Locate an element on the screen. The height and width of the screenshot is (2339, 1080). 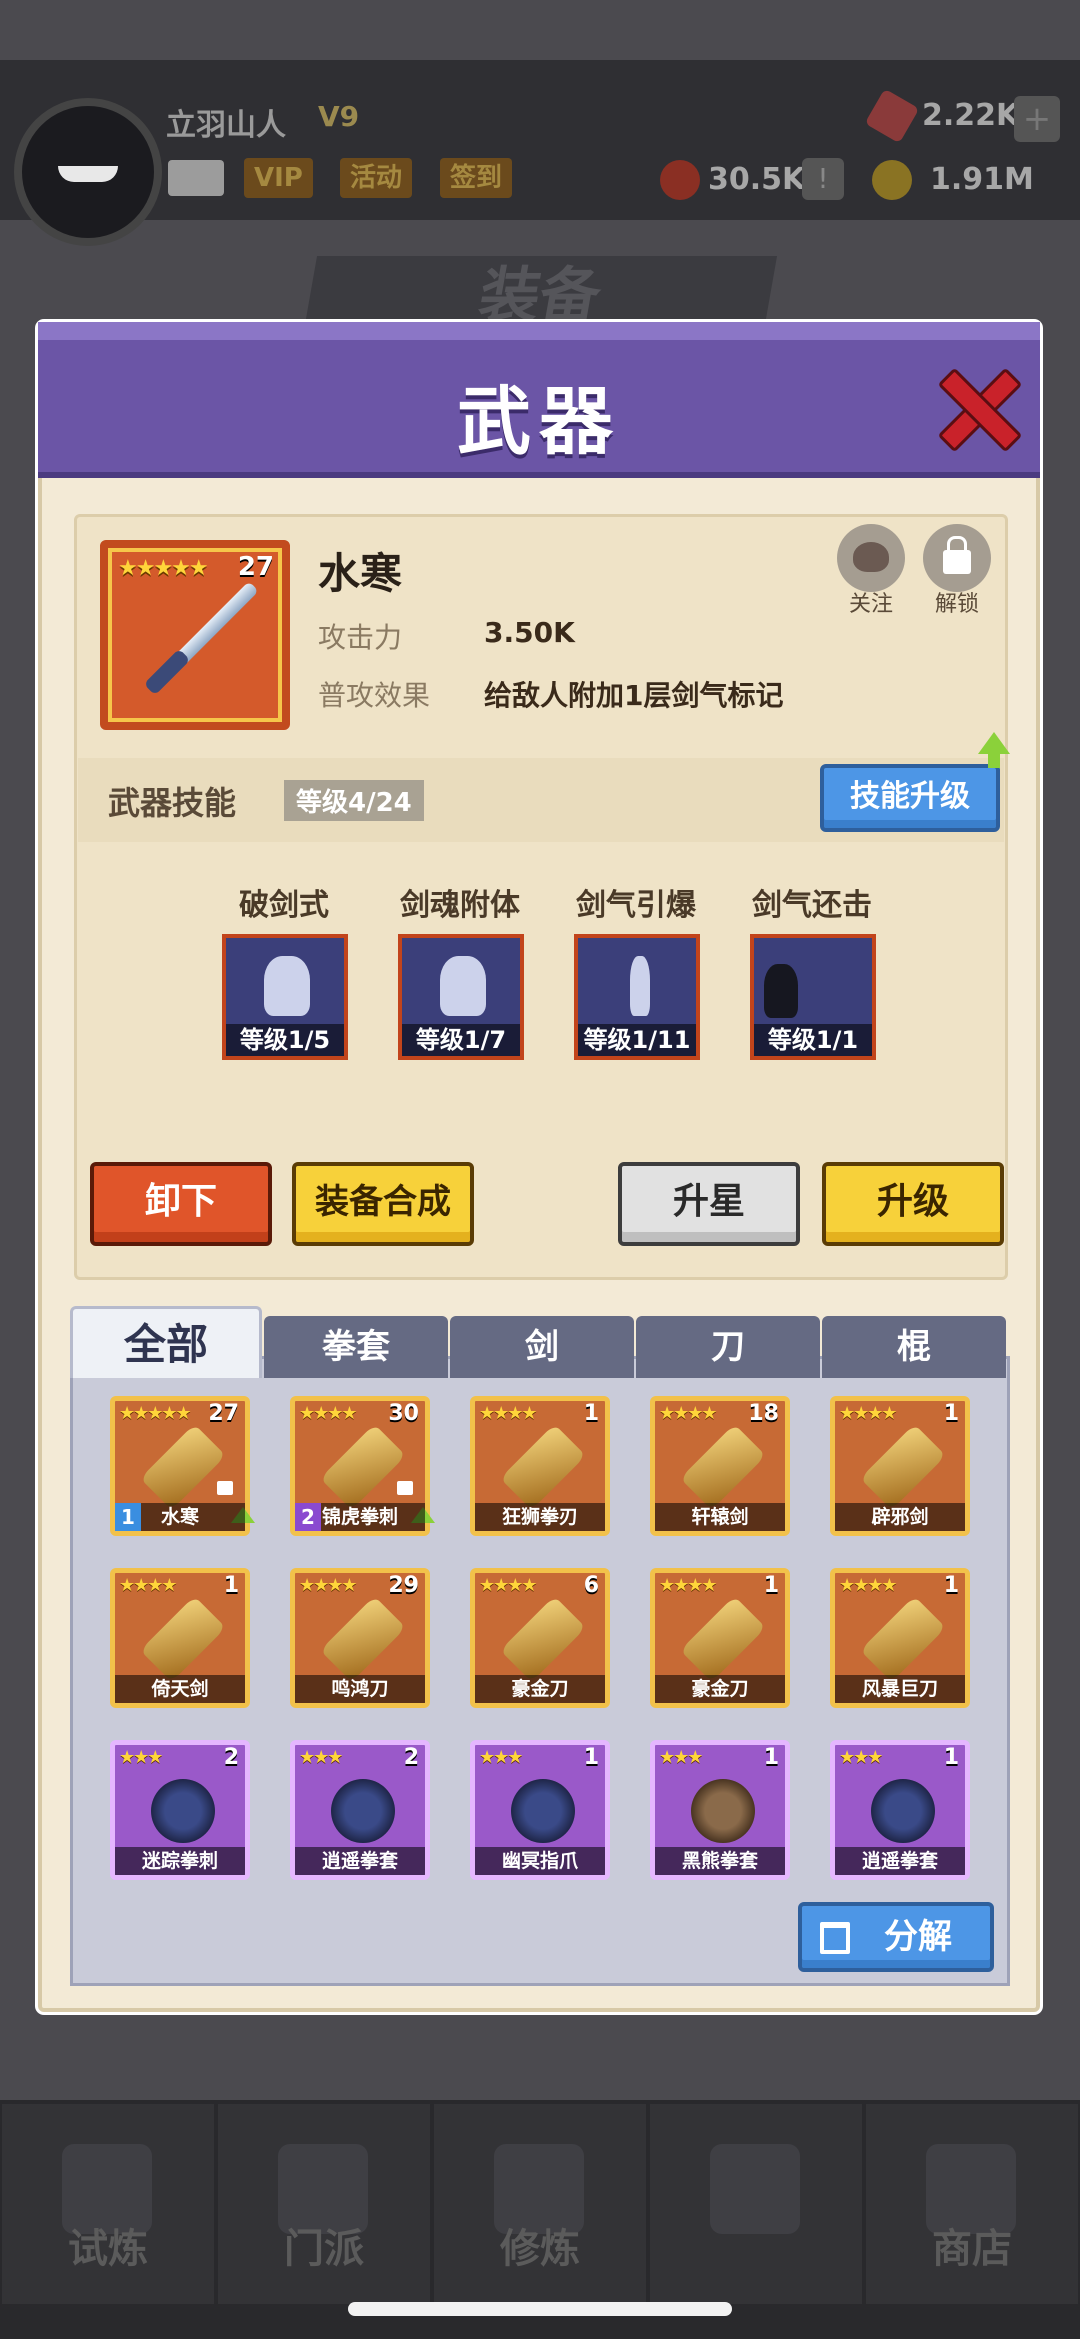
home-indicator is located at coordinates (540, 2309).